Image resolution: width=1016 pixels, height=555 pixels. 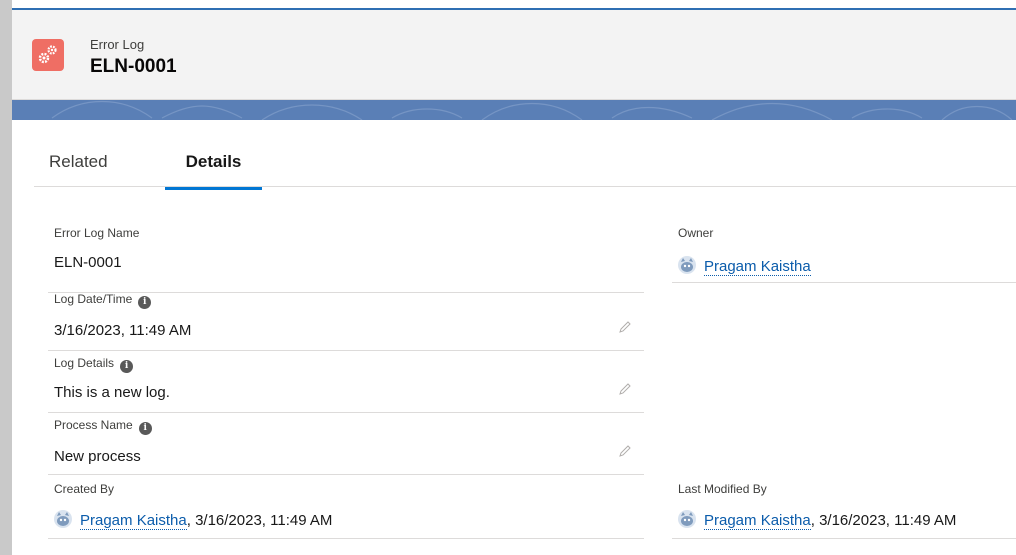 I want to click on field-error-log-name: Error Log Name ELN-0001, so click(x=349, y=256).